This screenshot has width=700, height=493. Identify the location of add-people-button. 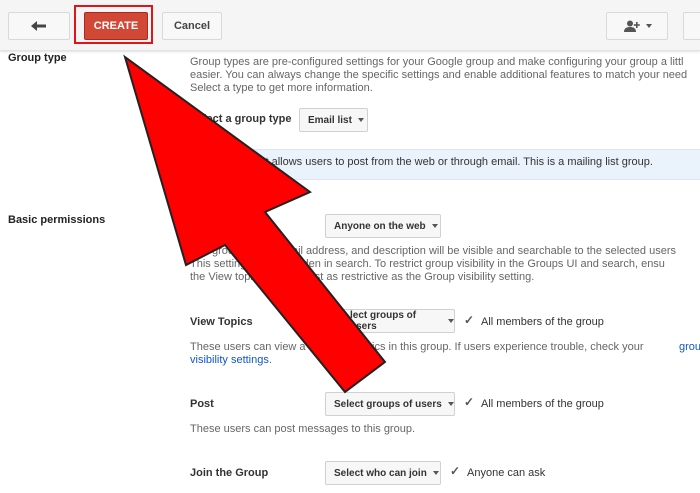
(637, 26).